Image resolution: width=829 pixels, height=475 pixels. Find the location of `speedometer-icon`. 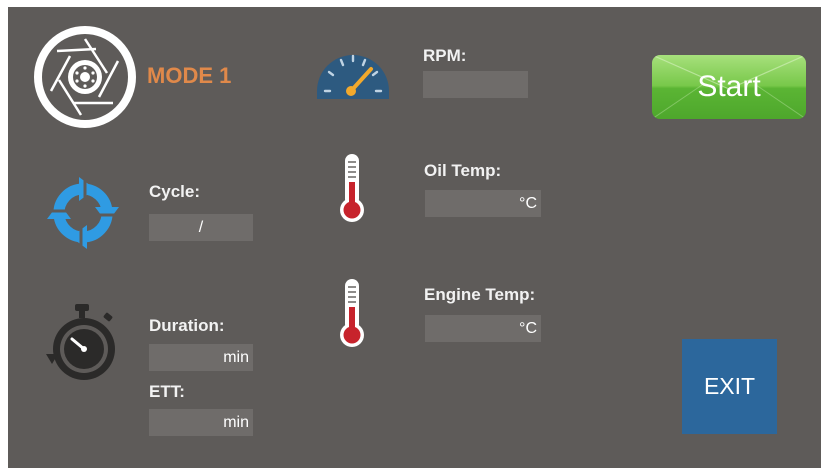

speedometer-icon is located at coordinates (353, 73).